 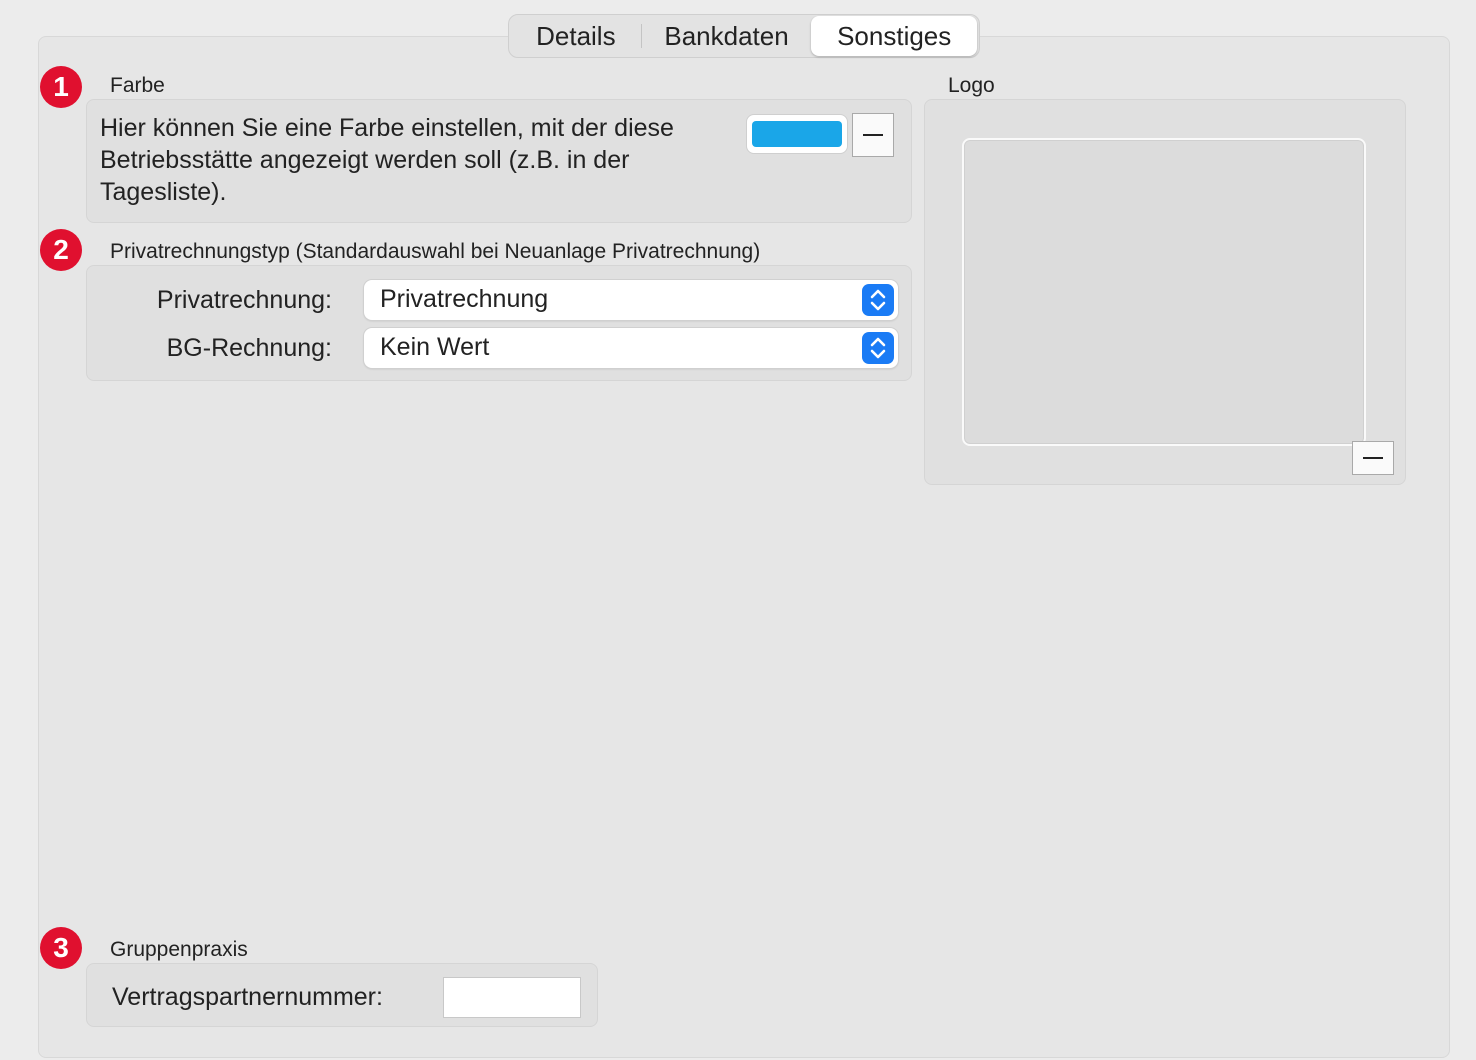 I want to click on privatrechnung-label: Privatrechnung:, so click(x=244, y=300).